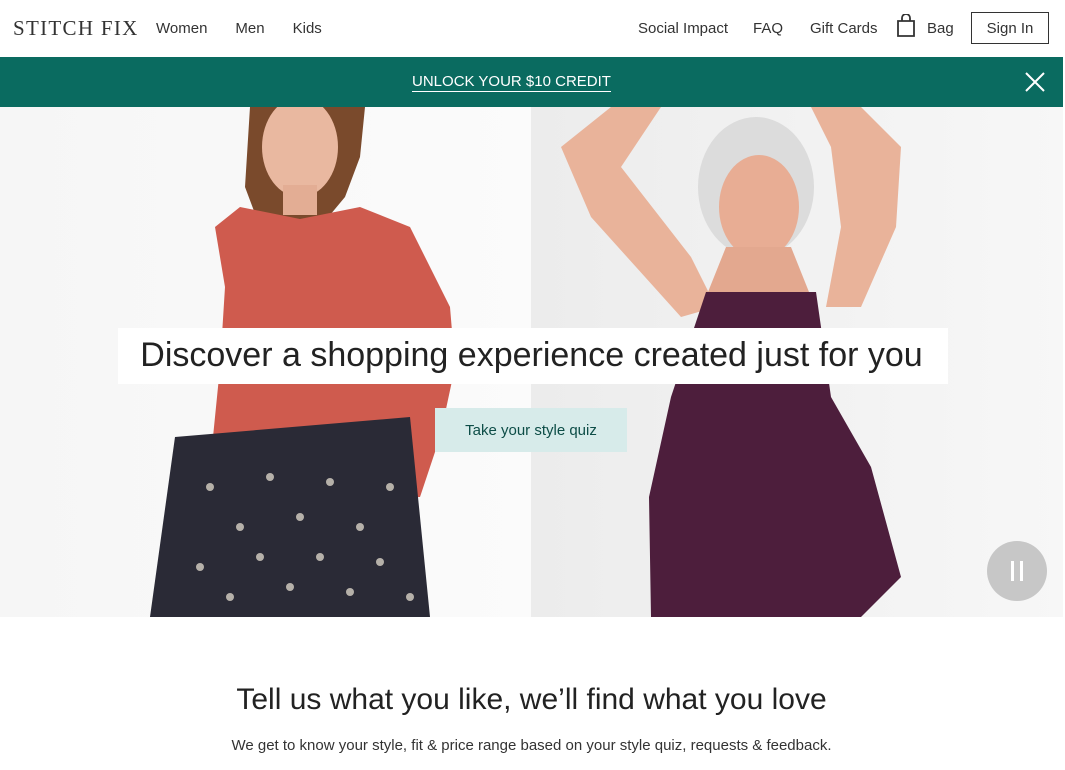 This screenshot has height=770, width=1065. Describe the element at coordinates (1017, 571) in the screenshot. I see `pause-icon` at that location.